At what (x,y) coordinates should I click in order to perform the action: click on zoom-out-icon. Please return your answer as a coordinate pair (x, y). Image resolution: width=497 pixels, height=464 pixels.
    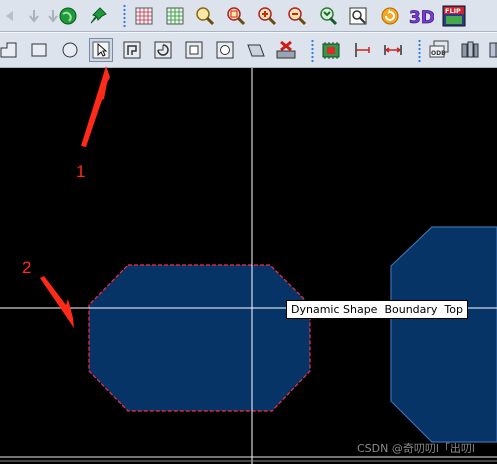
    Looking at the image, I should click on (297, 16).